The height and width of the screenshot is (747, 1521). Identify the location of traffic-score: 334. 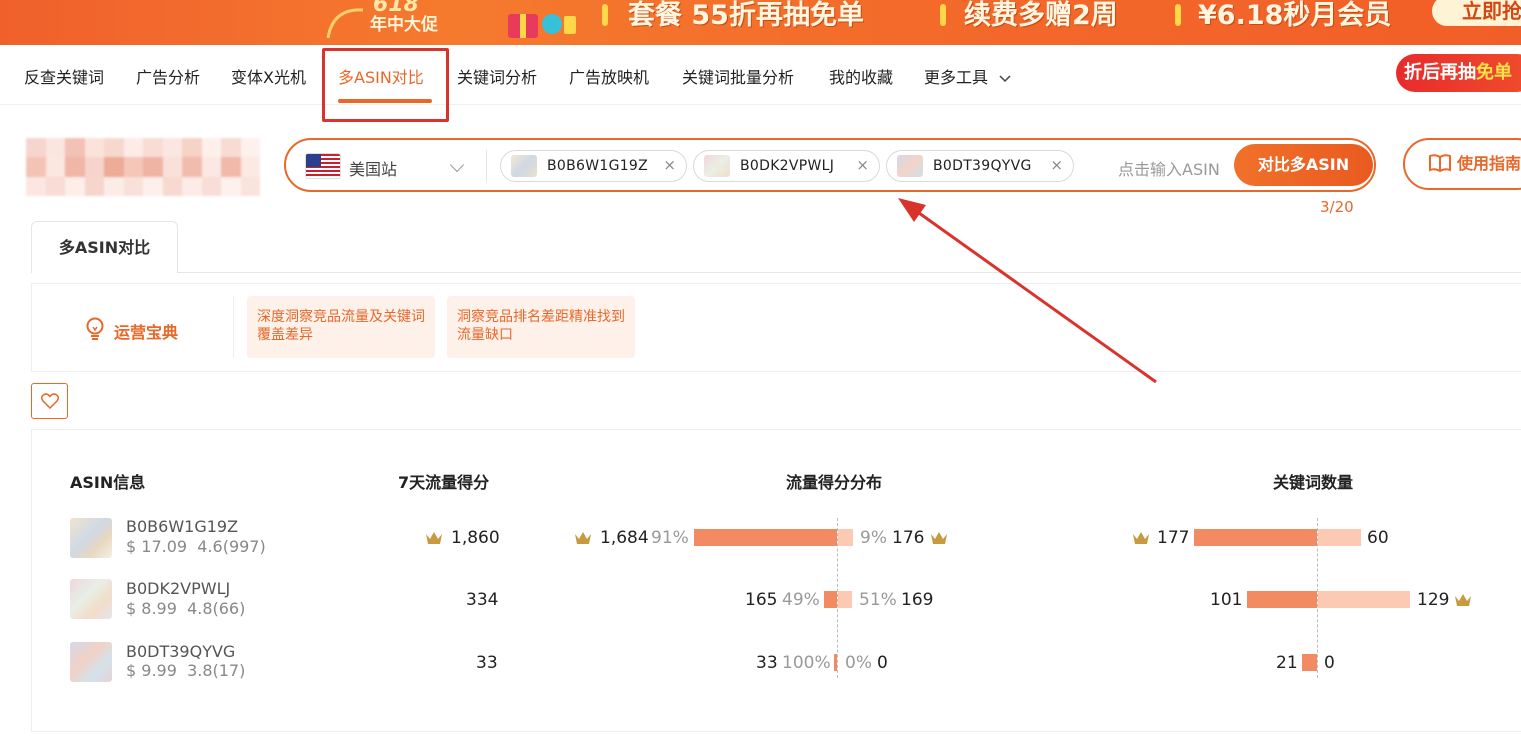
(482, 600).